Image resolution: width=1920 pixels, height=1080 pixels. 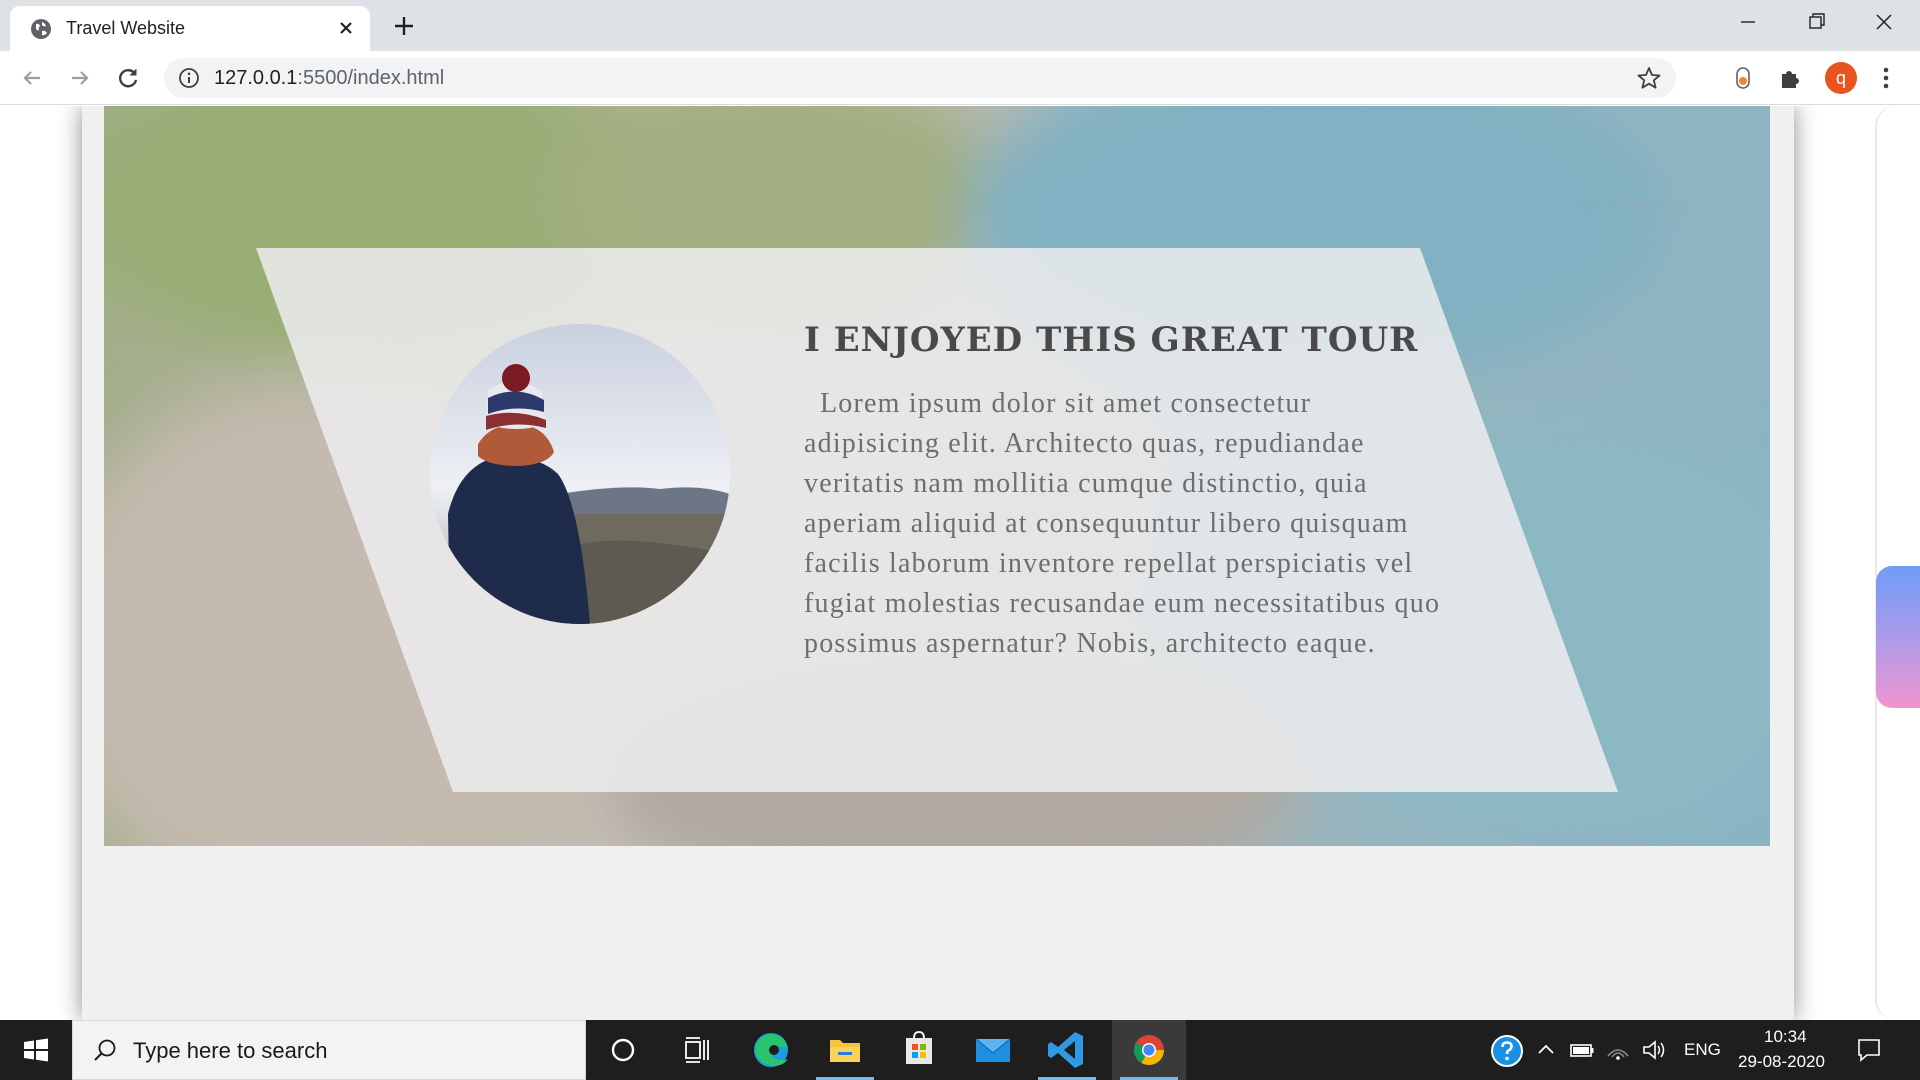 What do you see at coordinates (371, 78) in the screenshot?
I see `url-path: :5500/index.html` at bounding box center [371, 78].